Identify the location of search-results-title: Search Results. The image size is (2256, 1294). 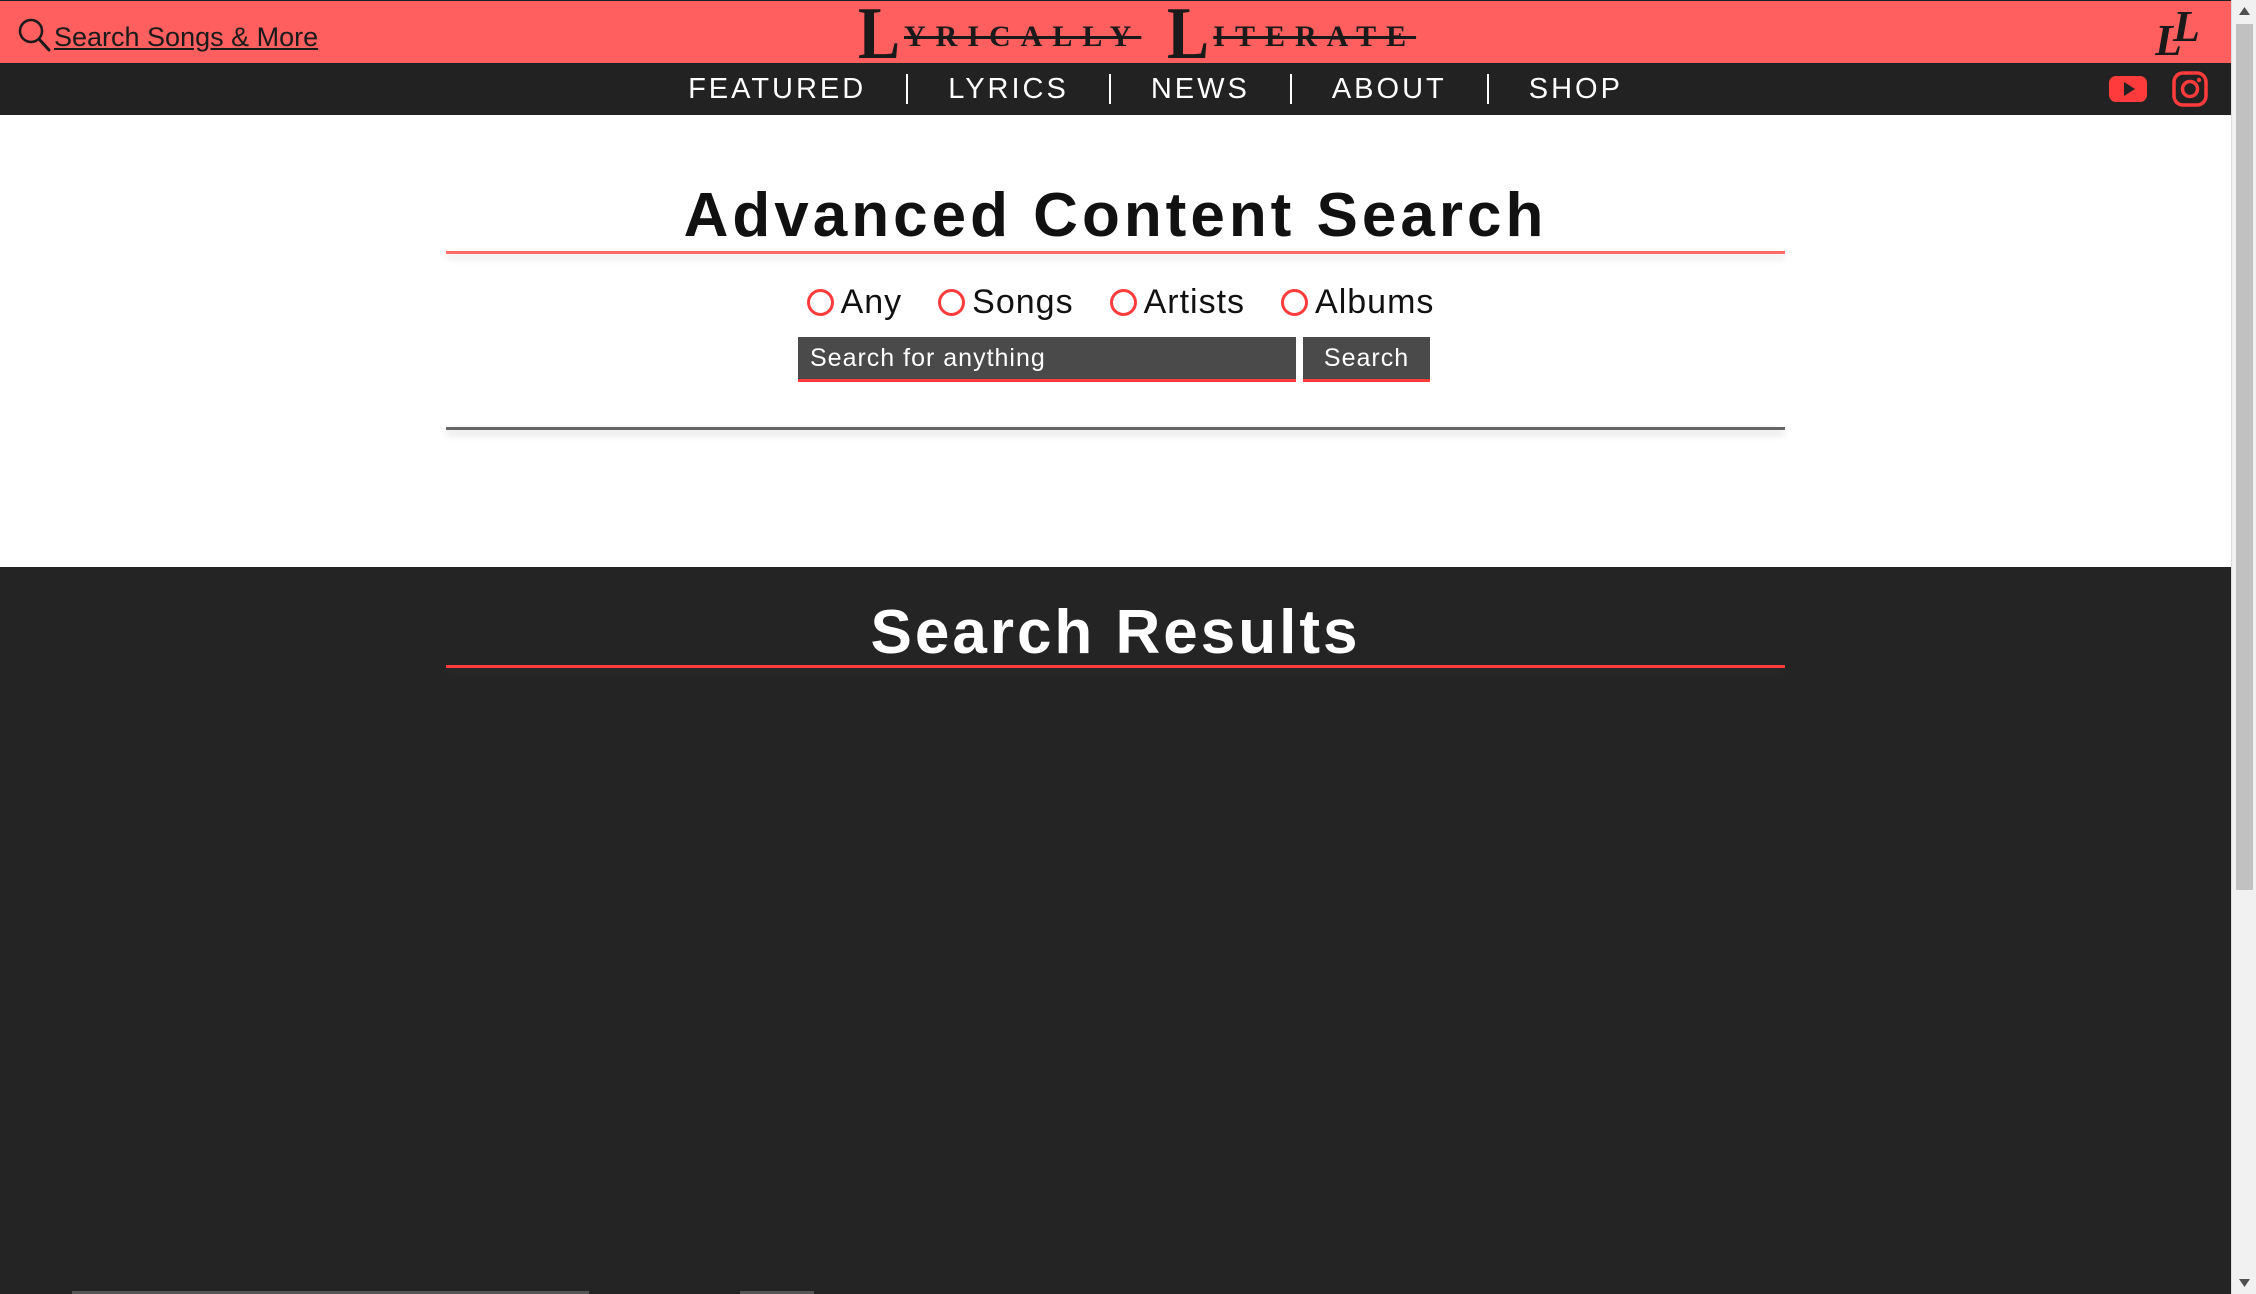
(1115, 632).